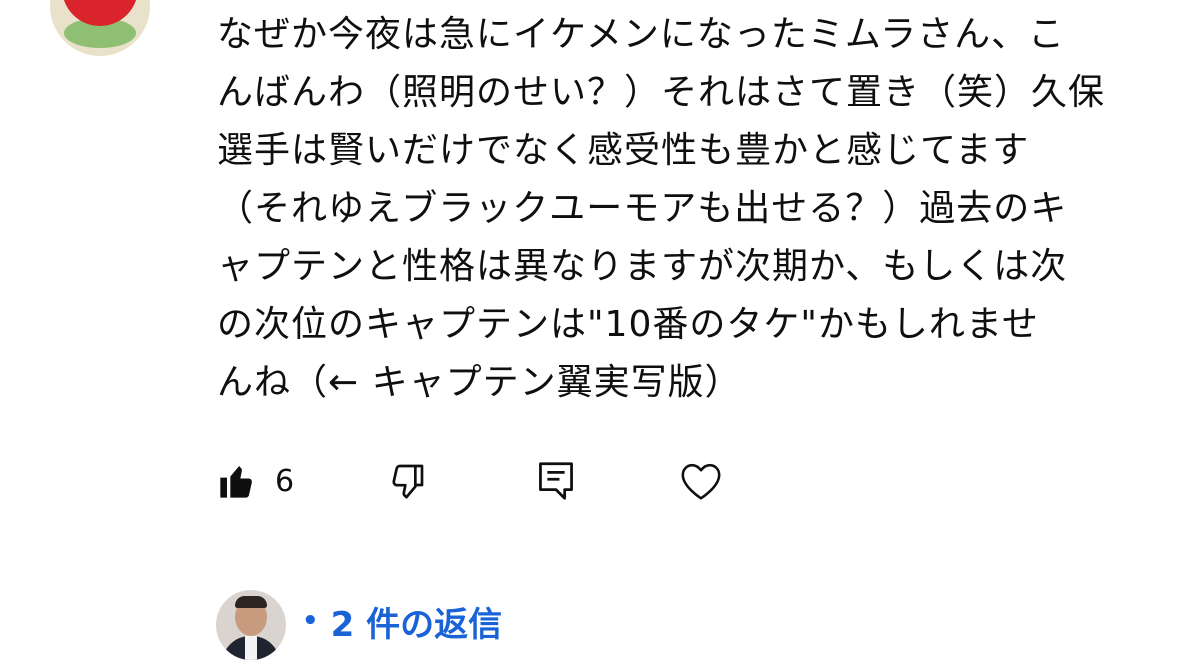 The height and width of the screenshot is (660, 1200). I want to click on thumbs-down-outline-icon, so click(407, 481).